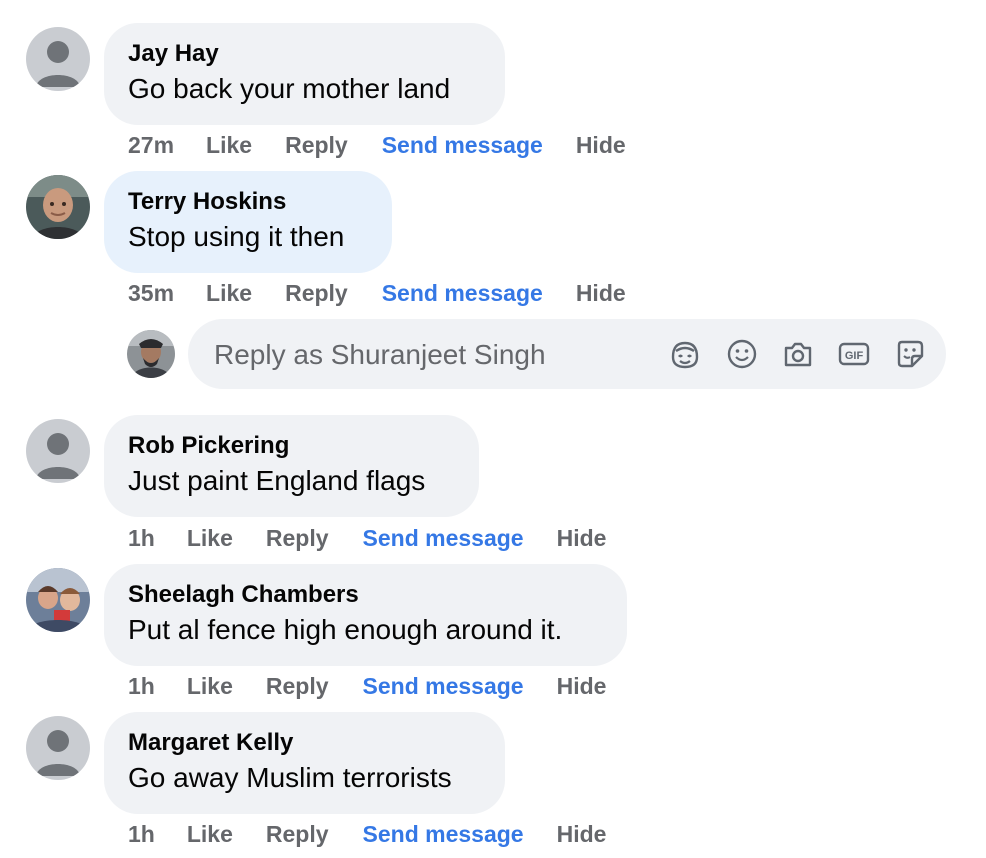 The width and height of the screenshot is (986, 858). What do you see at coordinates (151, 145) in the screenshot?
I see `comment-timestamp: 27m` at bounding box center [151, 145].